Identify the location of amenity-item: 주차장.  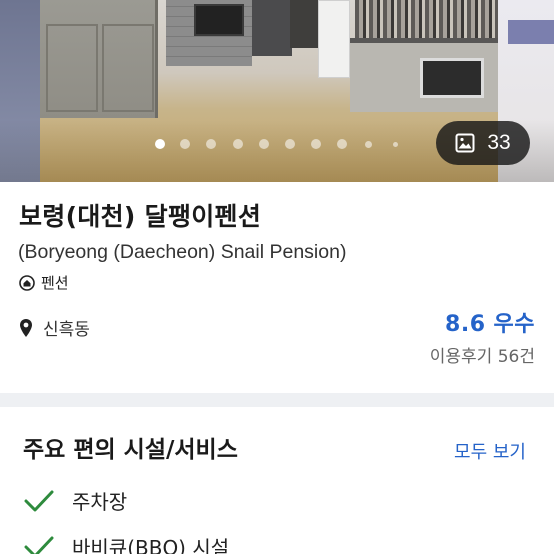
(75, 500).